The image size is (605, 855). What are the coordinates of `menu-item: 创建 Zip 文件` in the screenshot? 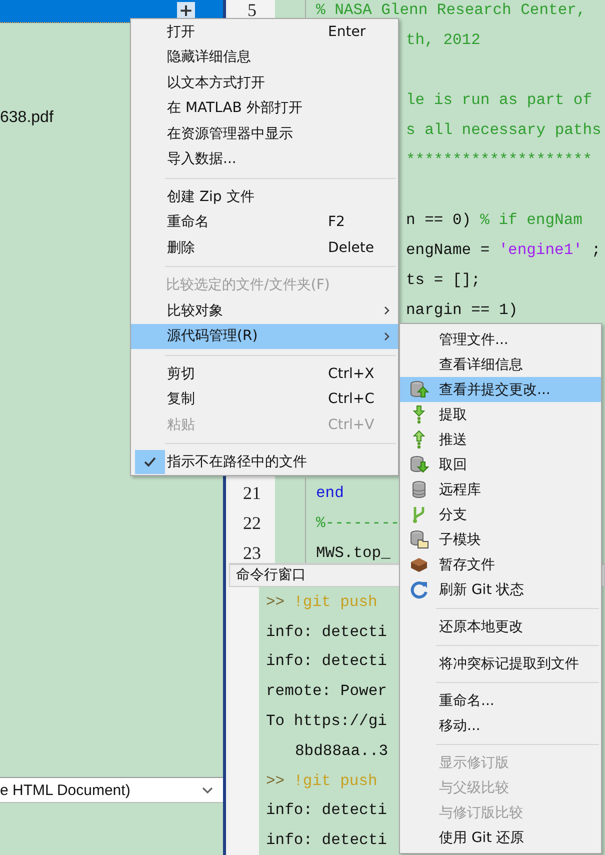 It's located at (264, 197).